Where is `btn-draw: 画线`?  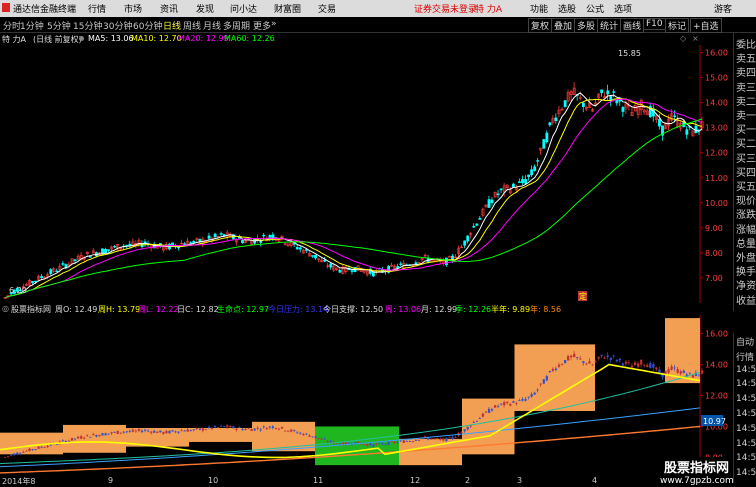
btn-draw: 画线 is located at coordinates (632, 25).